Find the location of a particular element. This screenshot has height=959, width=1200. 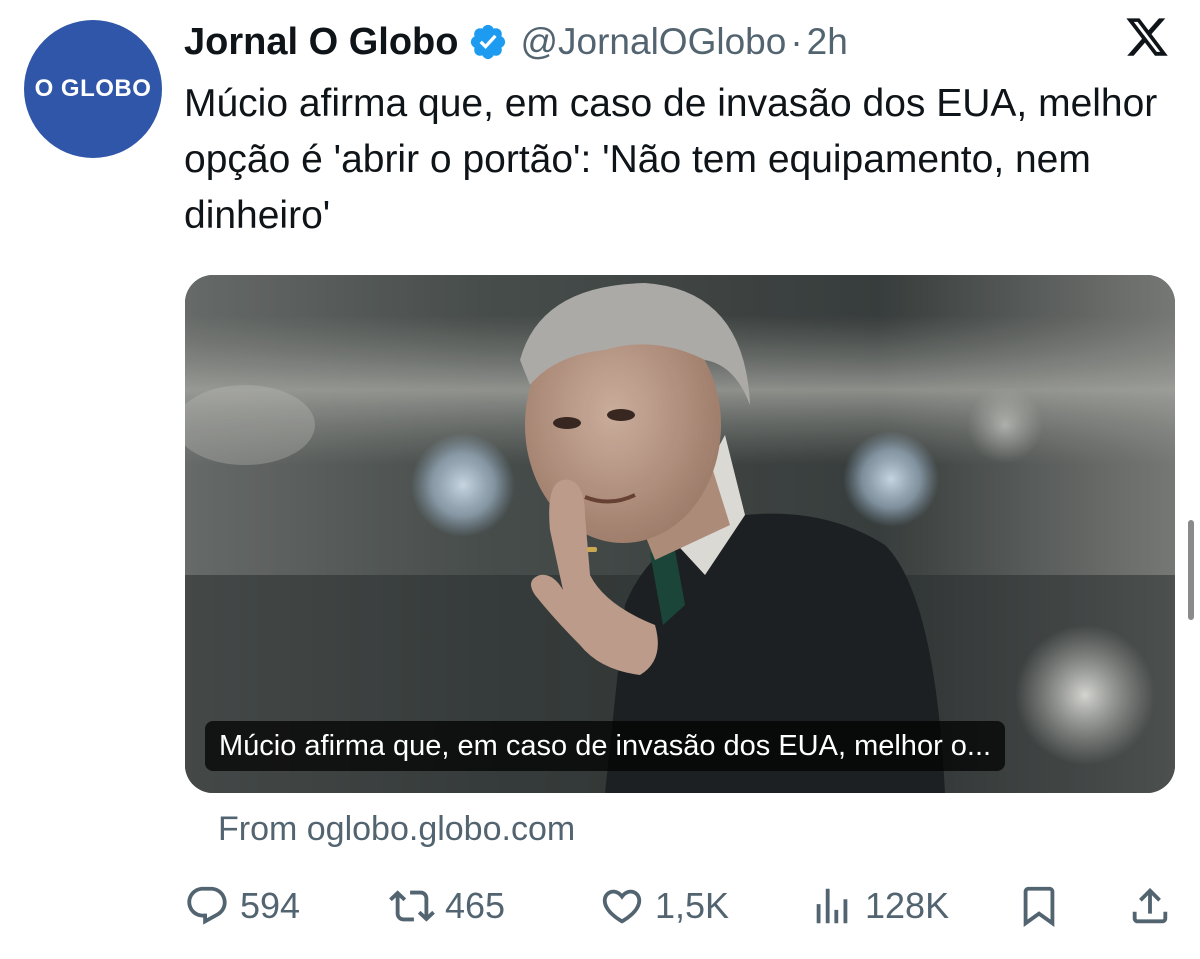

author-avatar: O GLOBO is located at coordinates (93, 89).